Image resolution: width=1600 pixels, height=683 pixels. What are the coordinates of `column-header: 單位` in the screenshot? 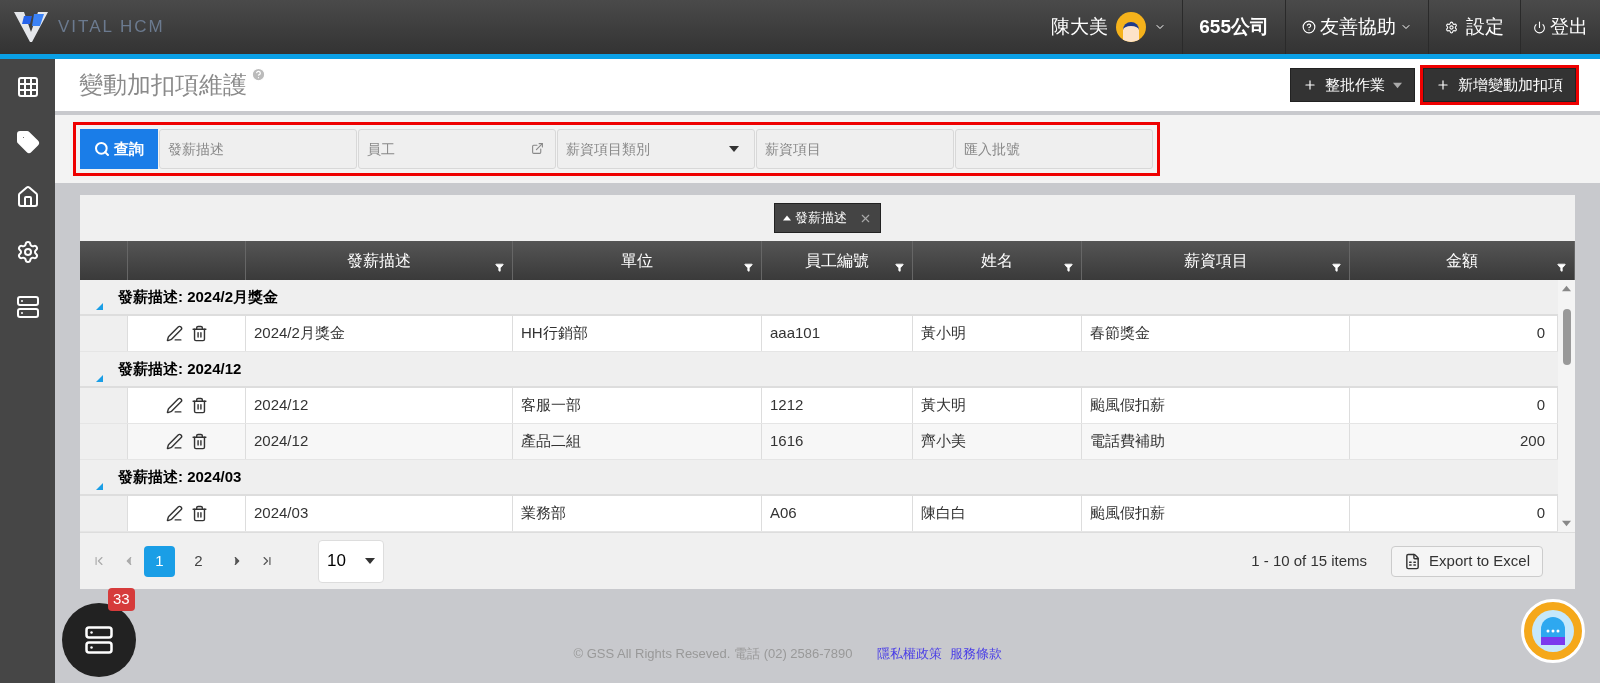 It's located at (637, 260).